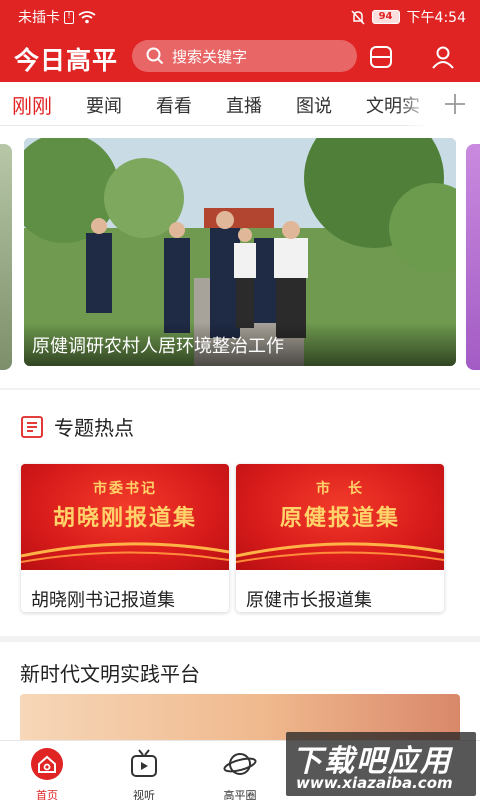 The width and height of the screenshot is (480, 800). I want to click on topic-banner: 市 长 原健报道集, so click(340, 517).